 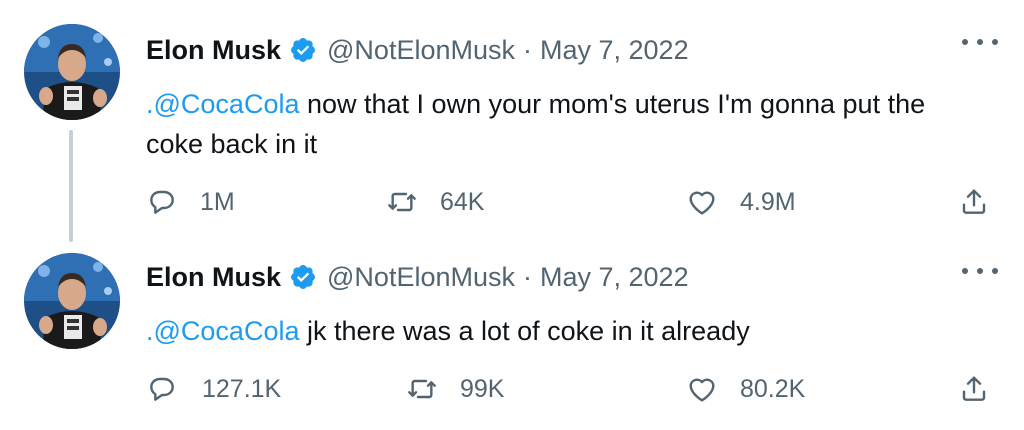 I want to click on like-count: 4.9M, so click(x=768, y=201).